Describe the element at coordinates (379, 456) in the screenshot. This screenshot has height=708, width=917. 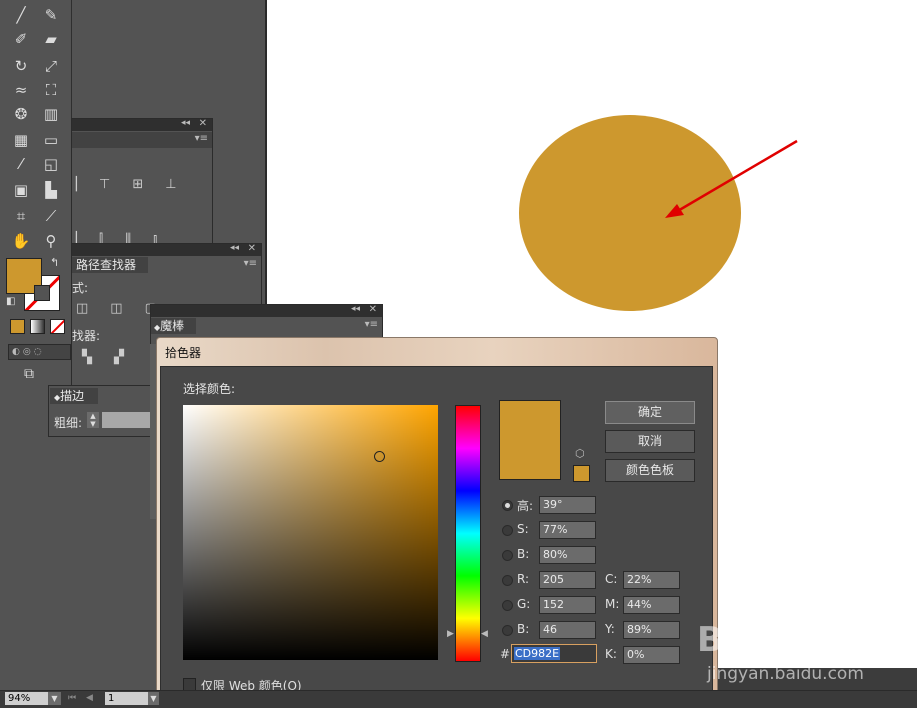
I see `color-field-cursor` at that location.